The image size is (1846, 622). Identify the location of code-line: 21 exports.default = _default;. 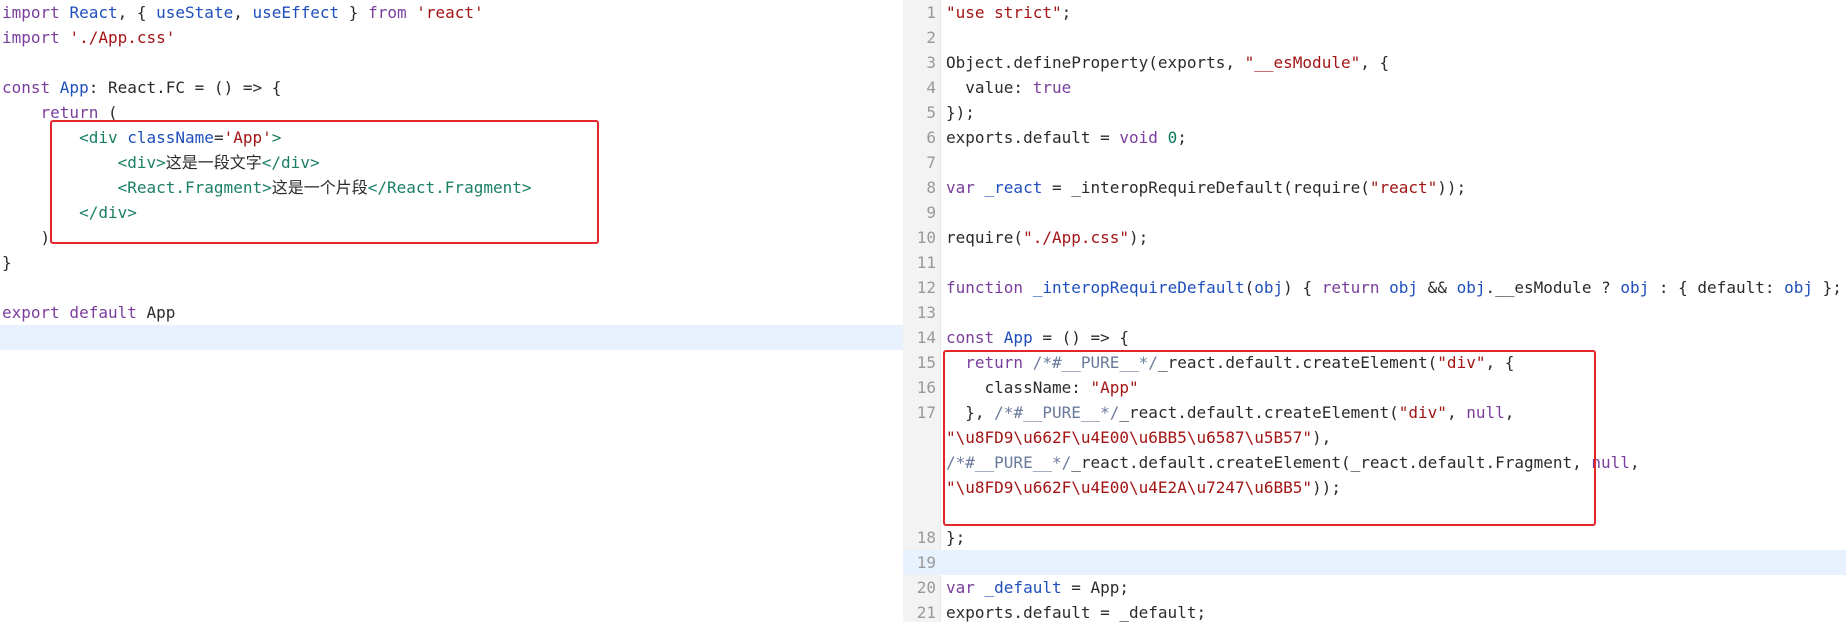
(1374, 611).